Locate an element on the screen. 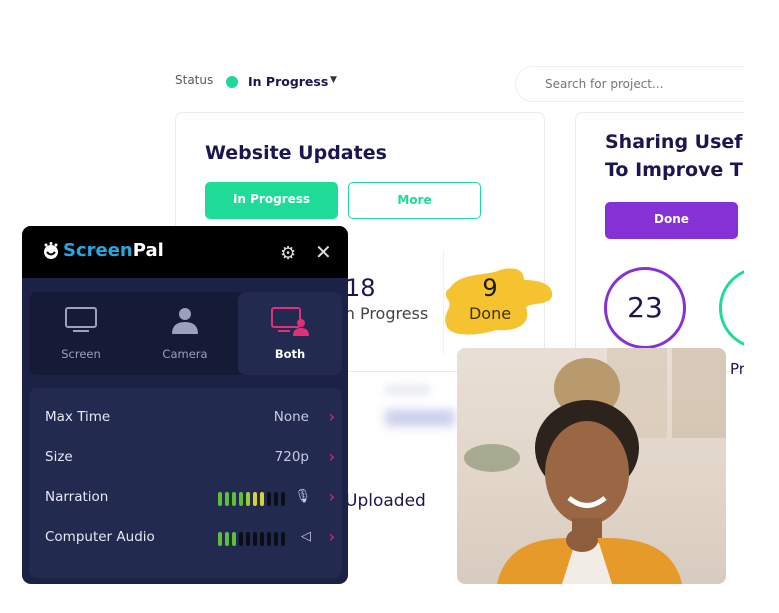 The image size is (779, 613). audio-level-meter is located at coordinates (251, 539).